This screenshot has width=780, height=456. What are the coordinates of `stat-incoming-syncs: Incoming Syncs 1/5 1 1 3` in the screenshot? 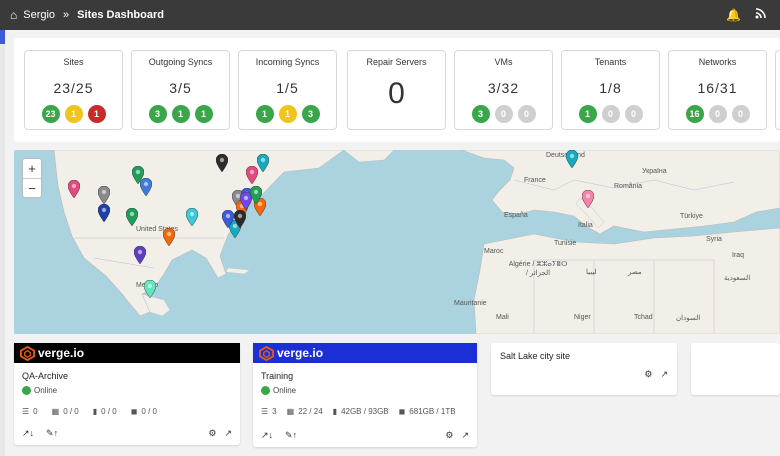 It's located at (287, 90).